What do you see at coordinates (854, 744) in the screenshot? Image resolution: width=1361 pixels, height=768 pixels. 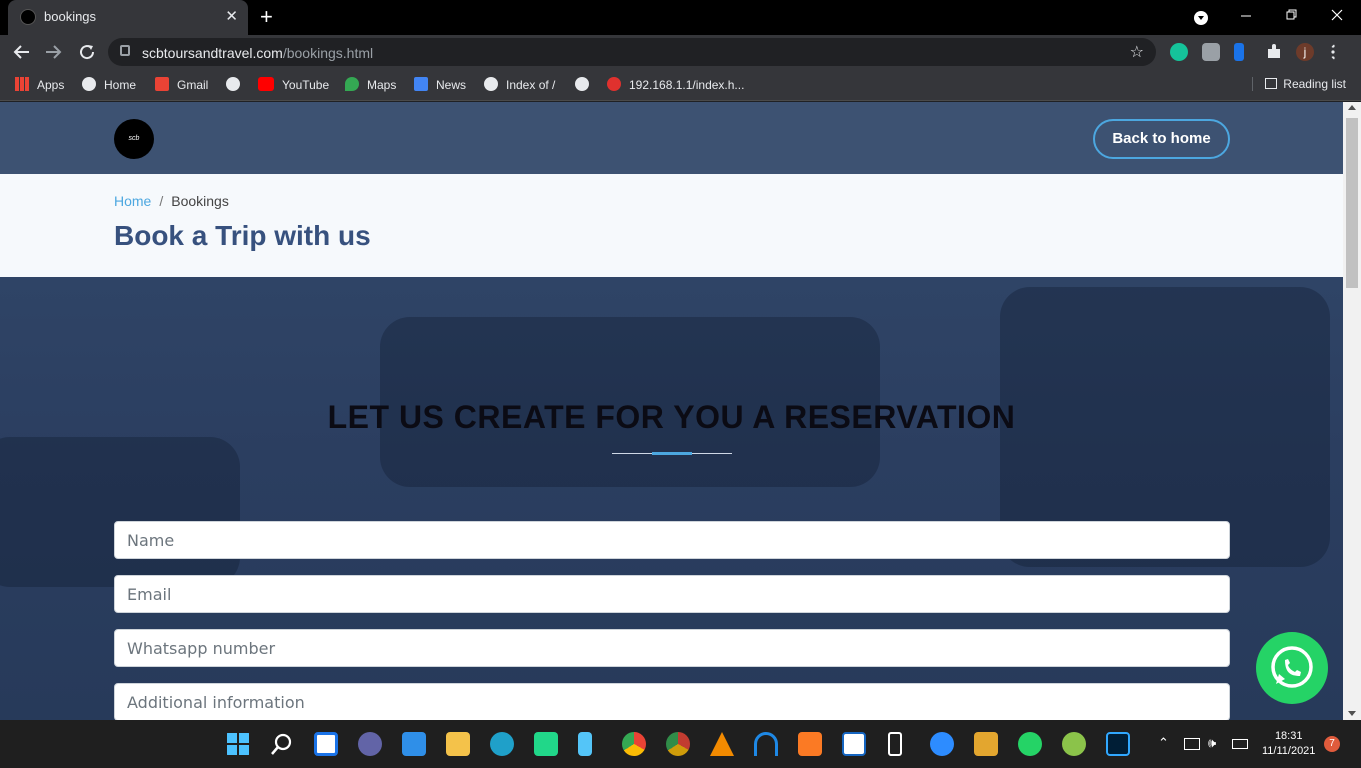 I see `app-window-icon` at bounding box center [854, 744].